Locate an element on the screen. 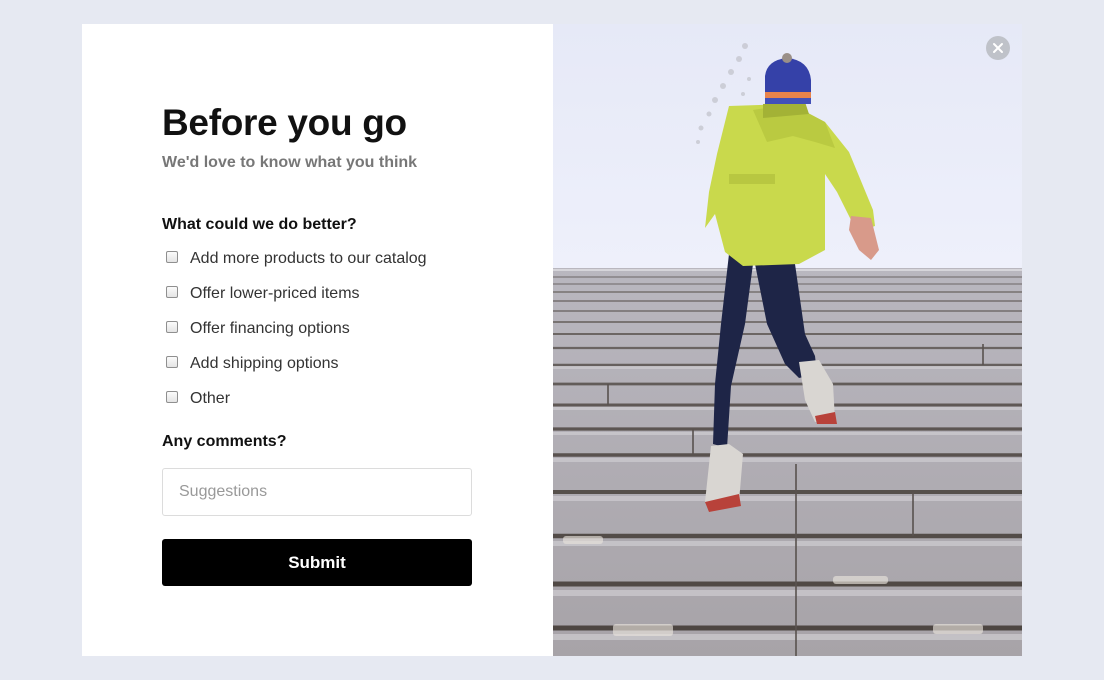  comments-label: Any comments? is located at coordinates (224, 441).